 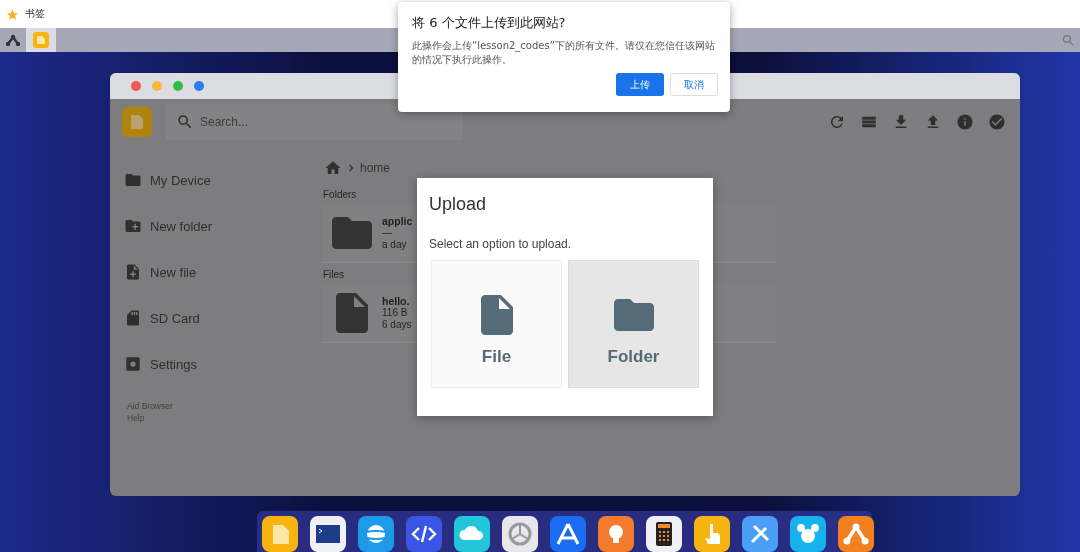 I want to click on upload-button: 上传, so click(x=640, y=84).